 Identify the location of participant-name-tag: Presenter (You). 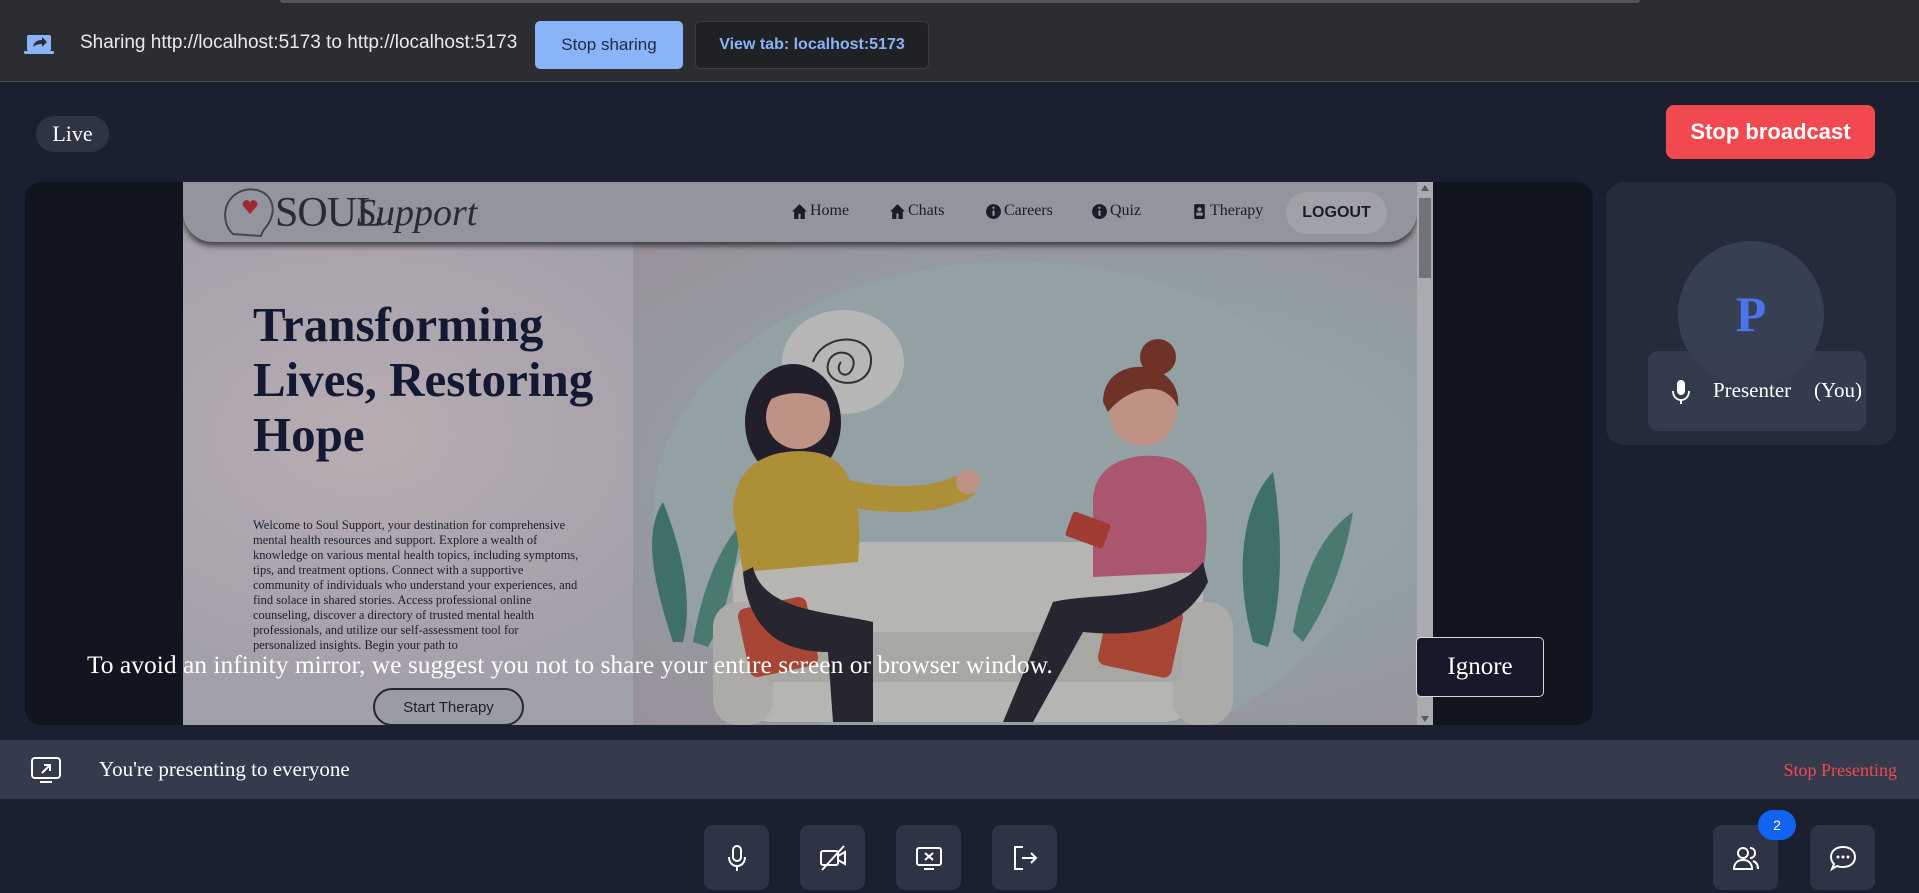
(1757, 391).